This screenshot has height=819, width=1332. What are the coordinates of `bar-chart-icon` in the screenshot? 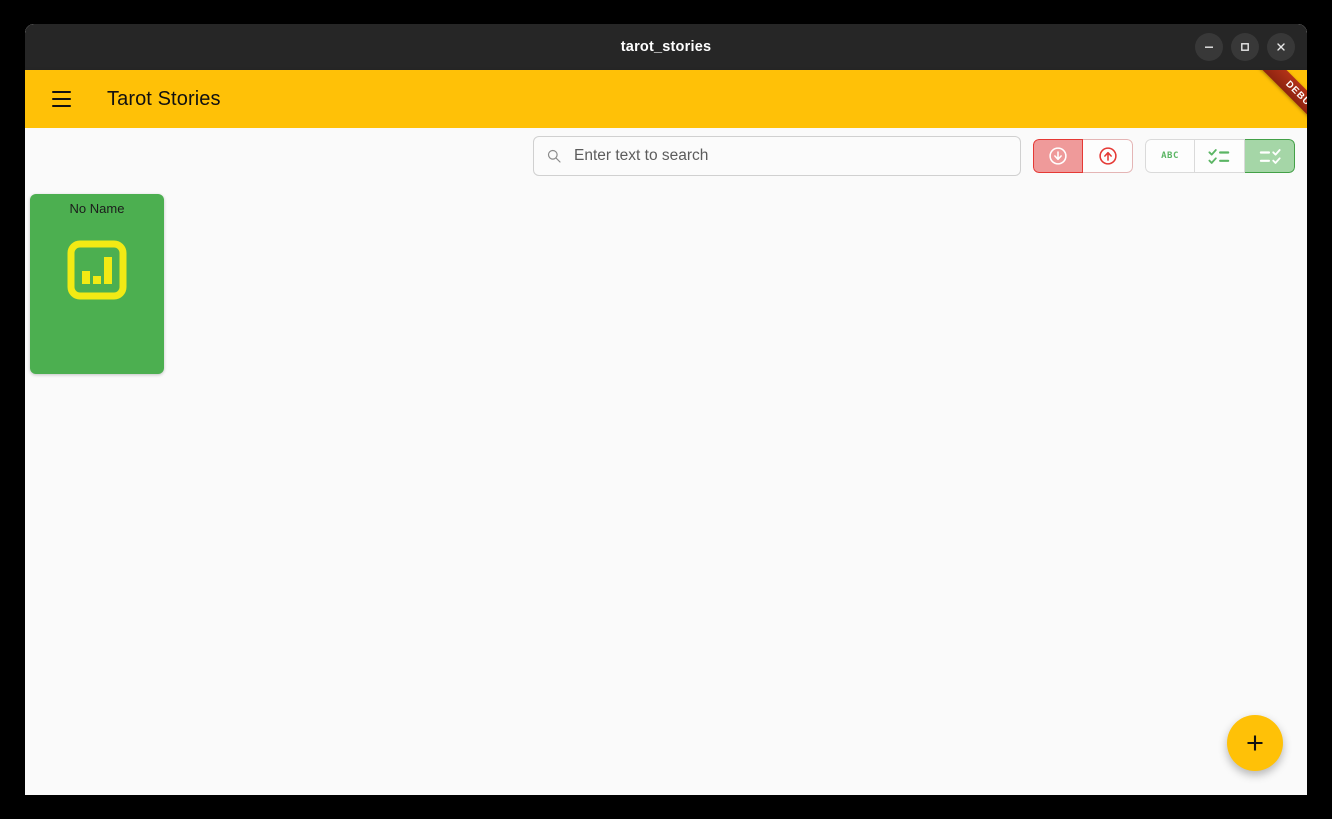 It's located at (97, 272).